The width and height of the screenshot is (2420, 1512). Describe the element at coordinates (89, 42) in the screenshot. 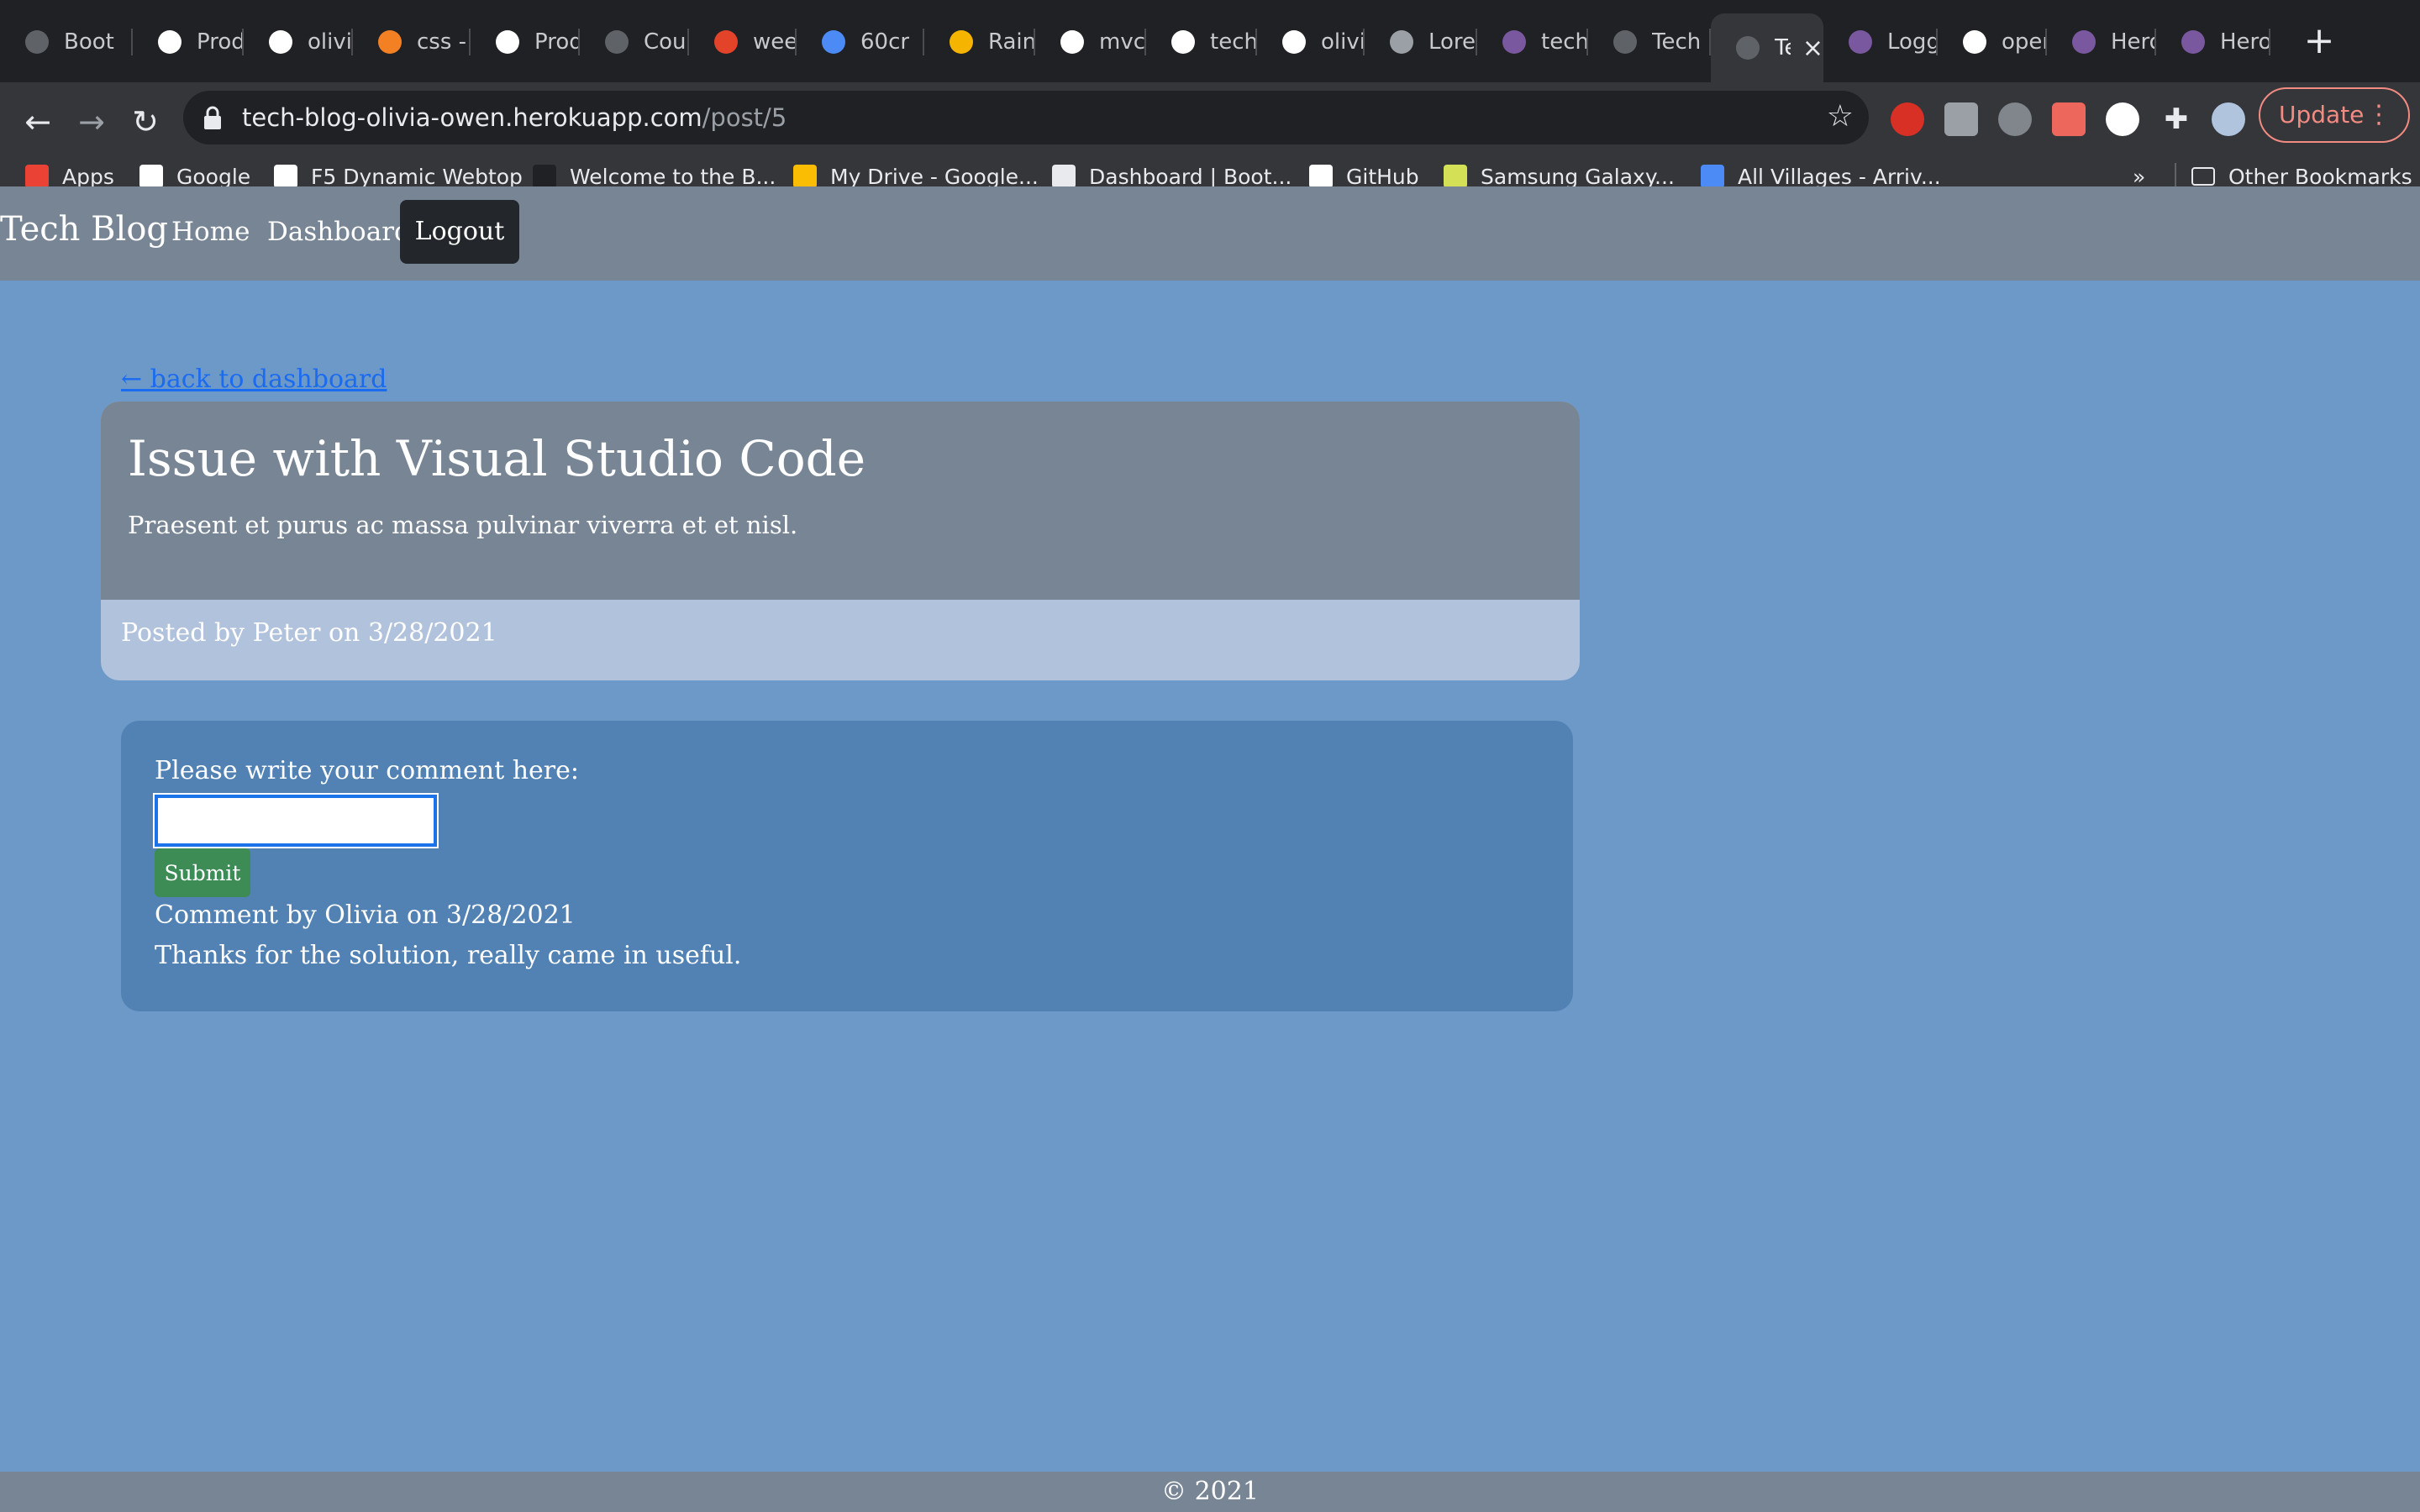

I see `browser-tab-label: Boot` at that location.